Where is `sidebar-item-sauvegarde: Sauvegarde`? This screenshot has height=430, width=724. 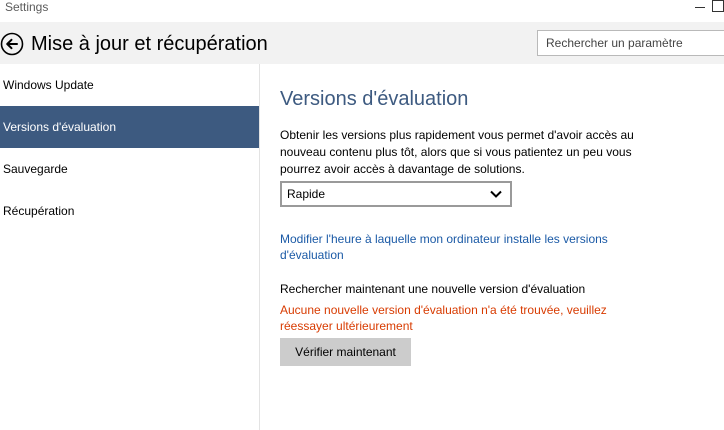 sidebar-item-sauvegarde: Sauvegarde is located at coordinates (129, 169).